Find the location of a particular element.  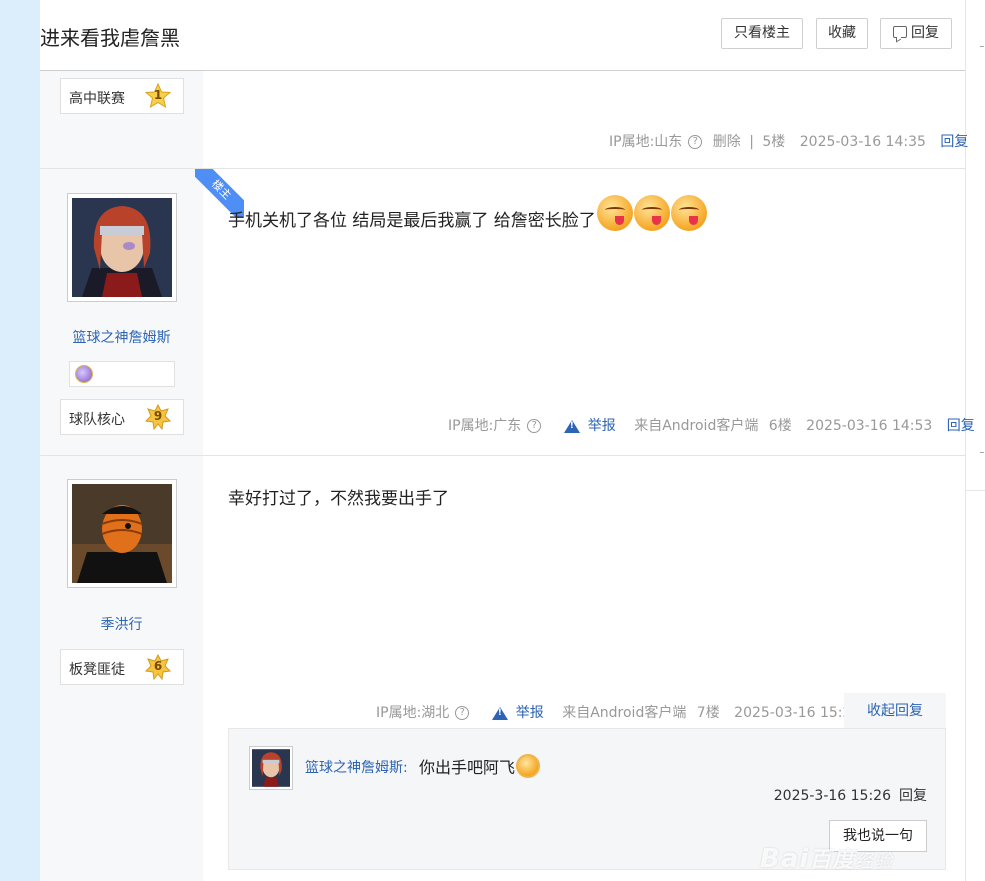

reply-avatar is located at coordinates (271, 768).